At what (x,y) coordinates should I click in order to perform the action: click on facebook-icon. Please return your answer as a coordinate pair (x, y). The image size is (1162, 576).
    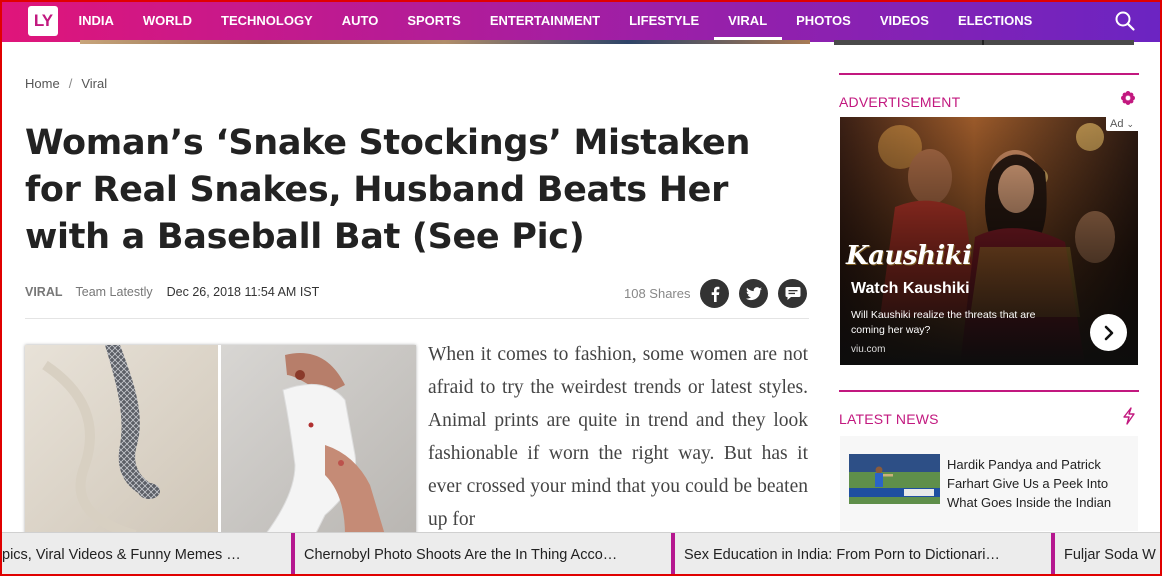
    Looking at the image, I should click on (715, 294).